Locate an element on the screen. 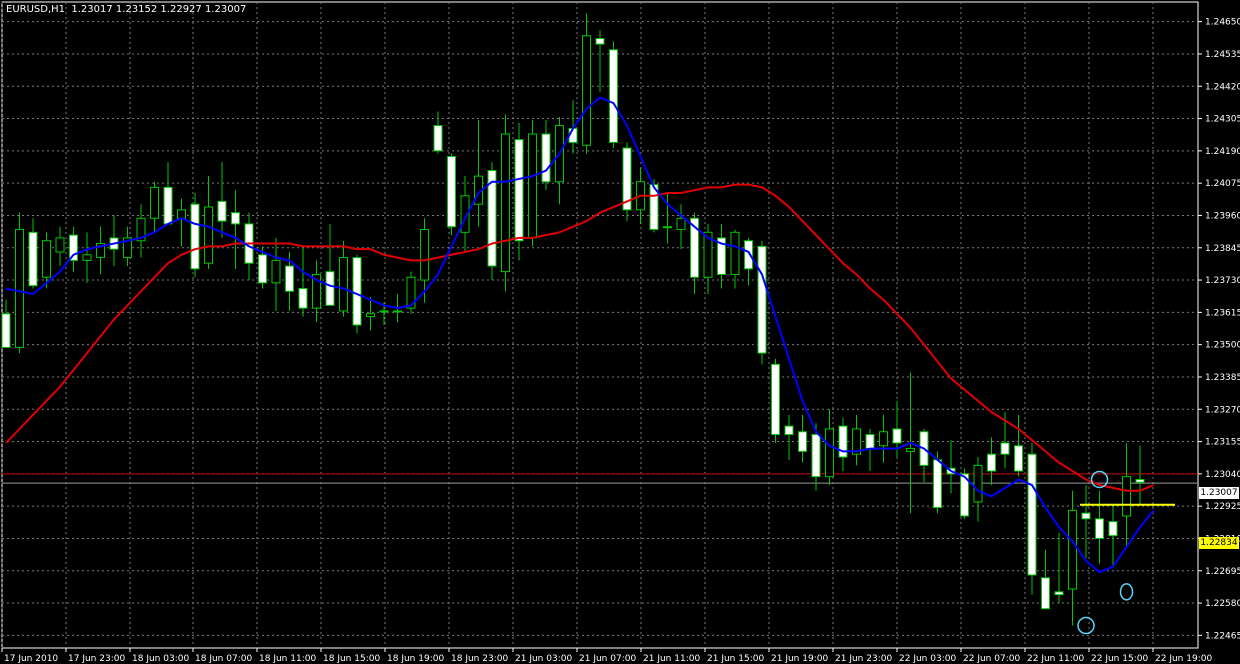 The height and width of the screenshot is (664, 1240). y-tick-label: 1.23730 is located at coordinates (1222, 281).